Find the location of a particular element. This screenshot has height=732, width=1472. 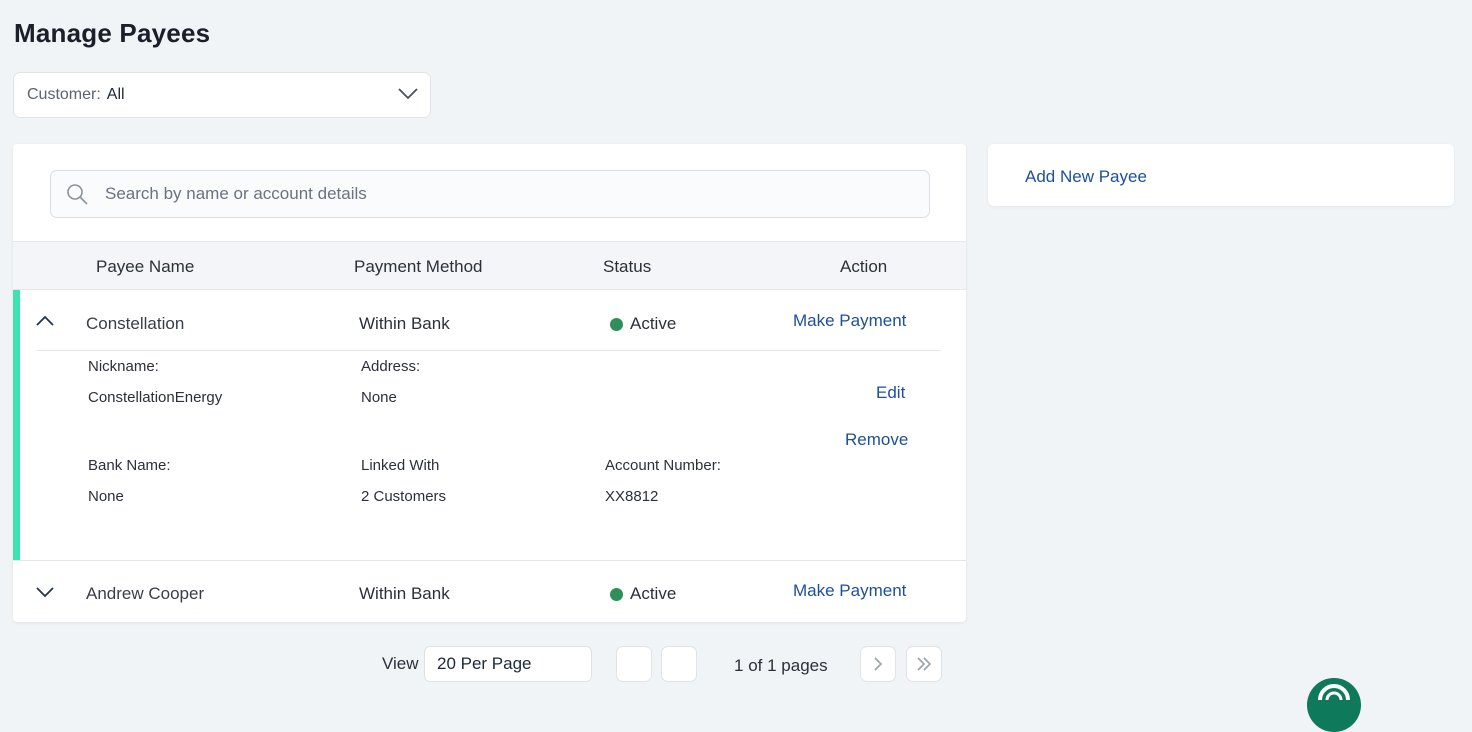

search-box is located at coordinates (490, 194).